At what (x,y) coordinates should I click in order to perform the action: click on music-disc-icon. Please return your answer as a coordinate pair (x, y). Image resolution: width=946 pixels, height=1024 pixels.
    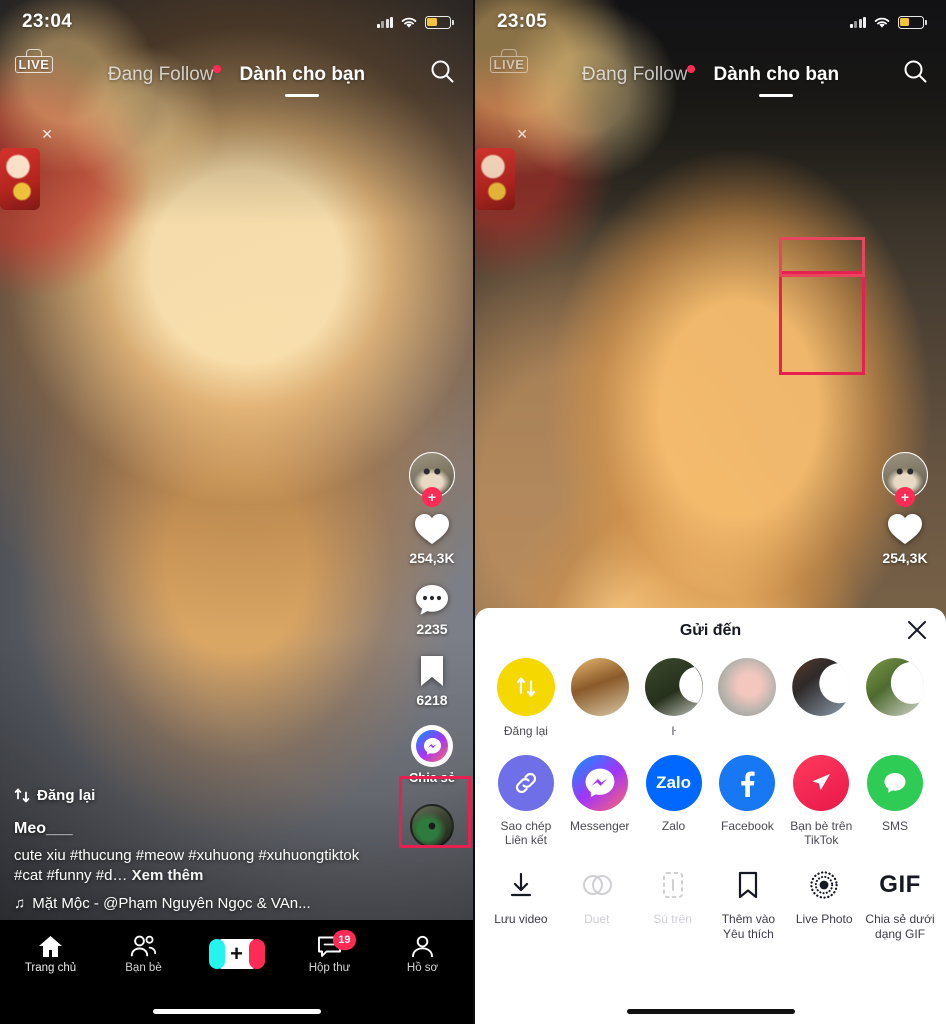
    Looking at the image, I should click on (432, 826).